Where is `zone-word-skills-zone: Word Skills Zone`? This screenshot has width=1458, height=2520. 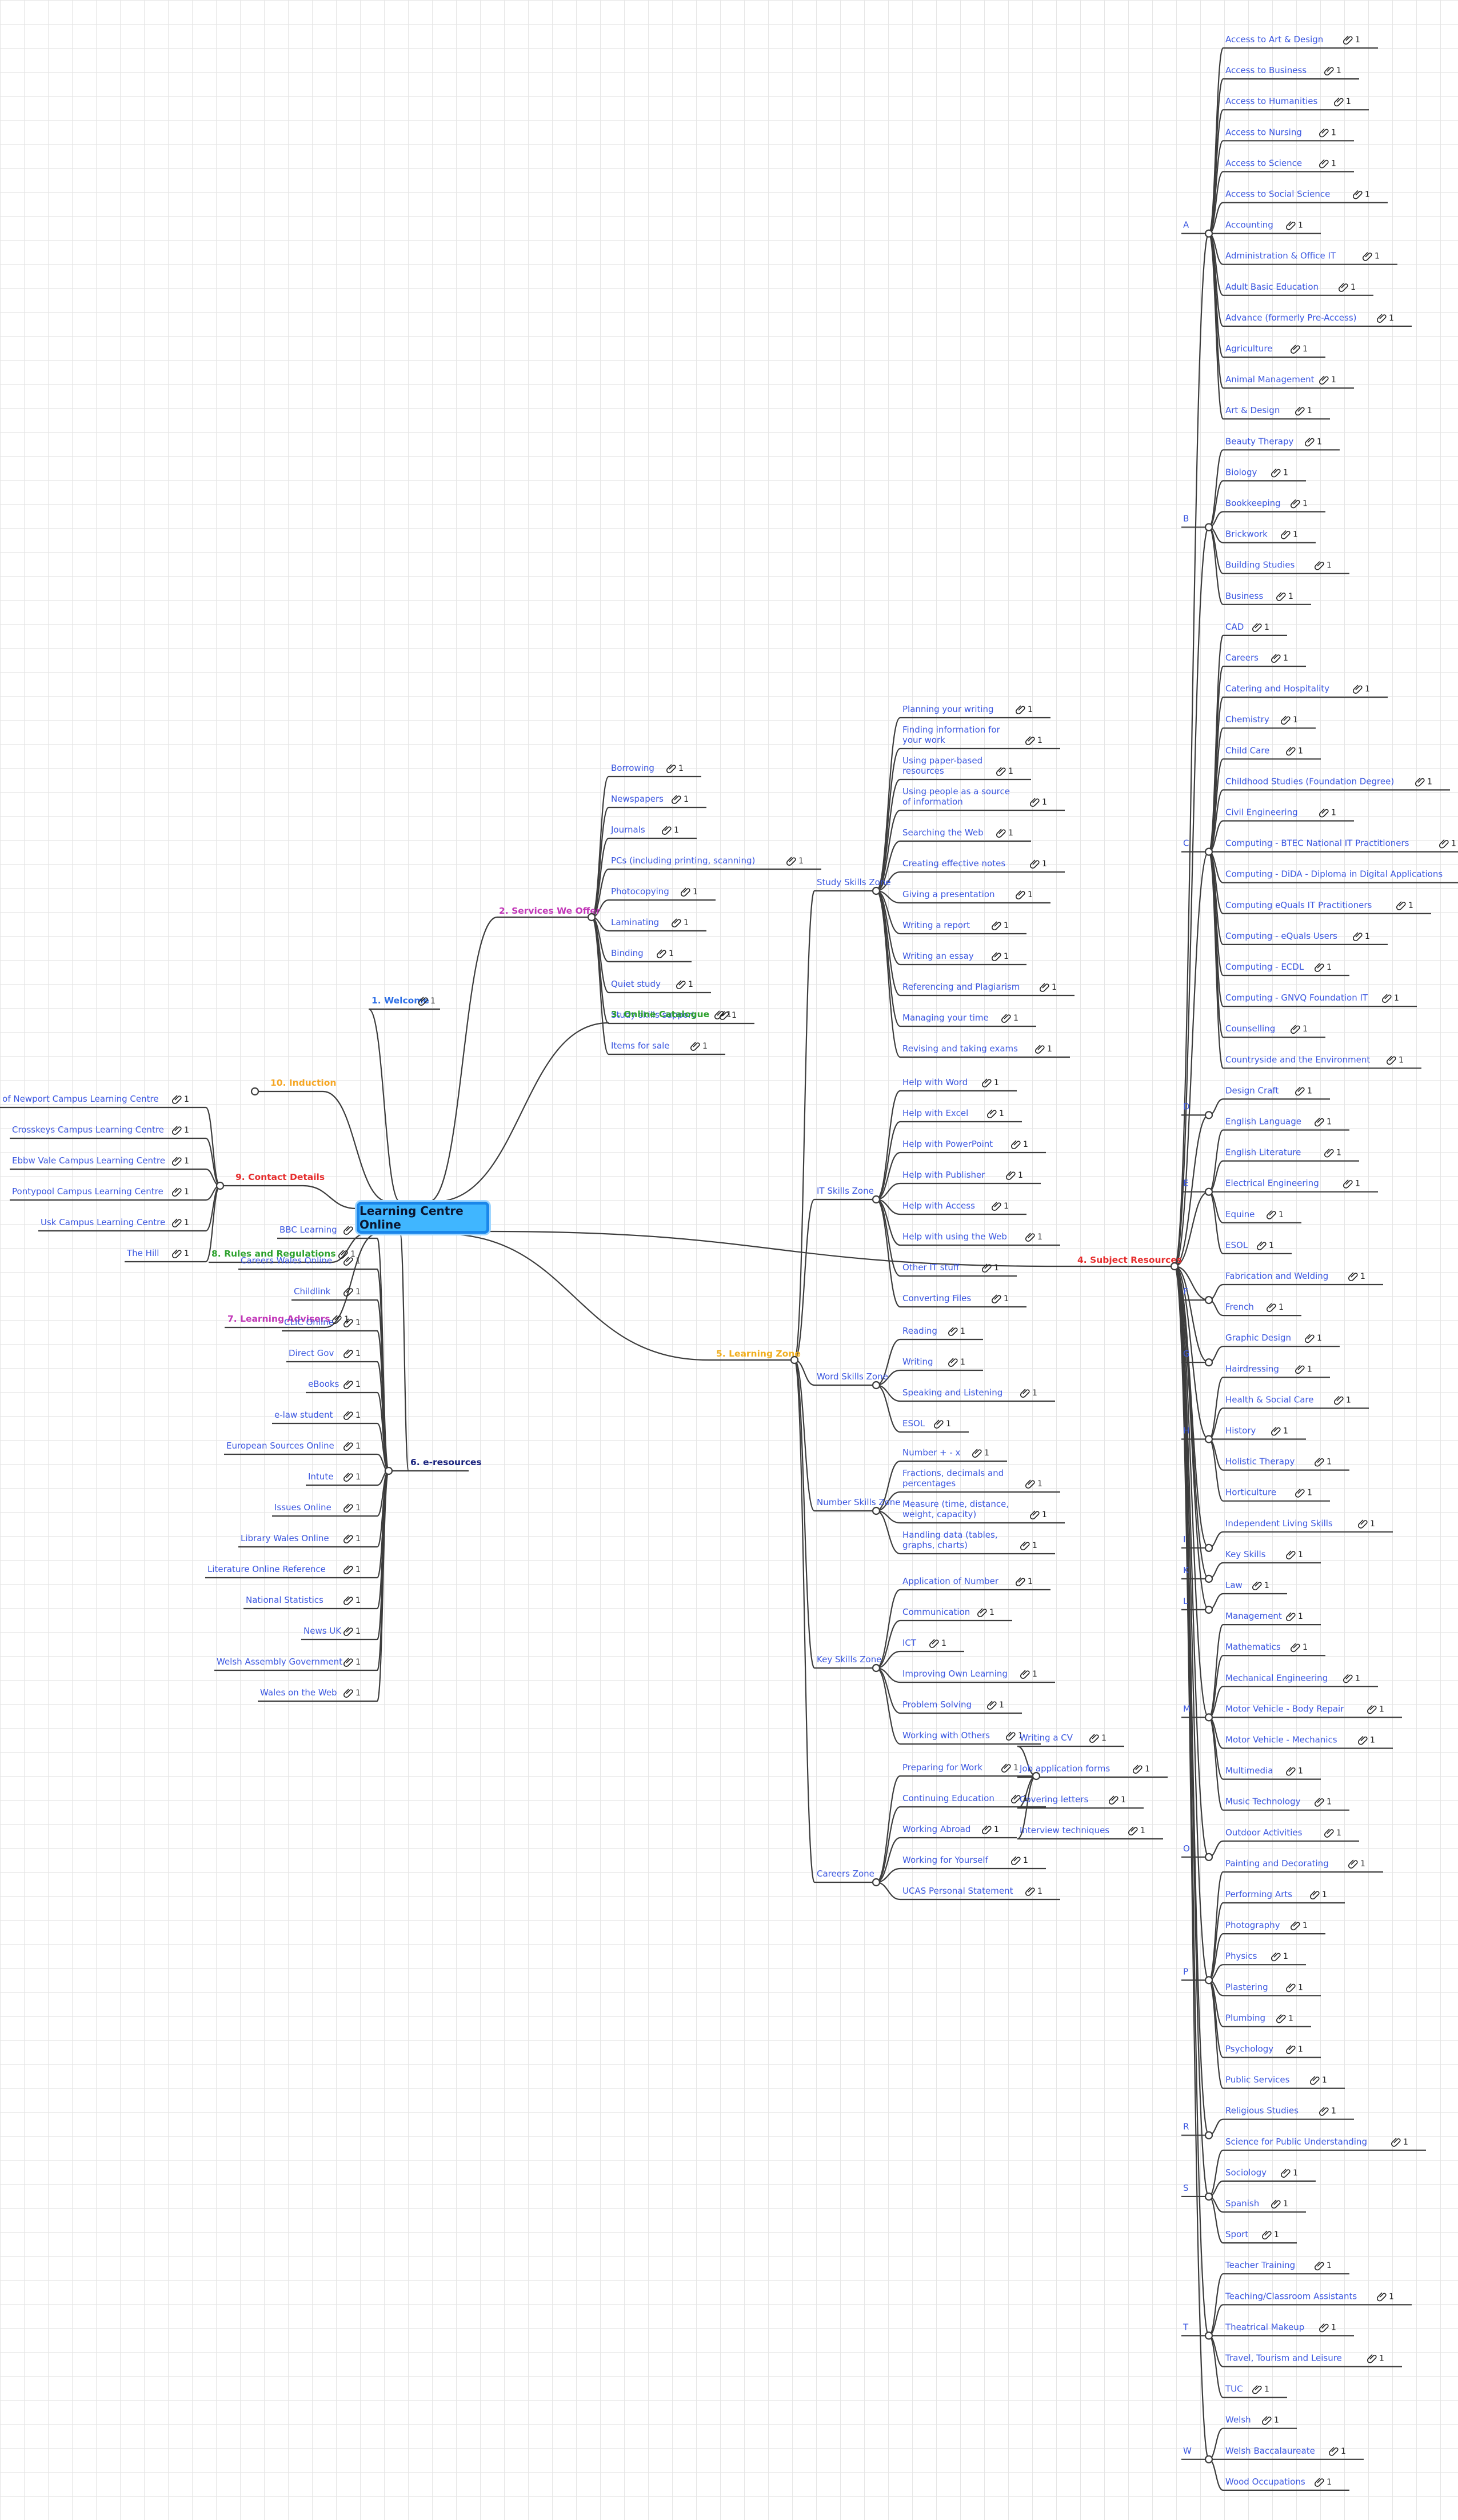
zone-word-skills-zone: Word Skills Zone is located at coordinates (852, 1376).